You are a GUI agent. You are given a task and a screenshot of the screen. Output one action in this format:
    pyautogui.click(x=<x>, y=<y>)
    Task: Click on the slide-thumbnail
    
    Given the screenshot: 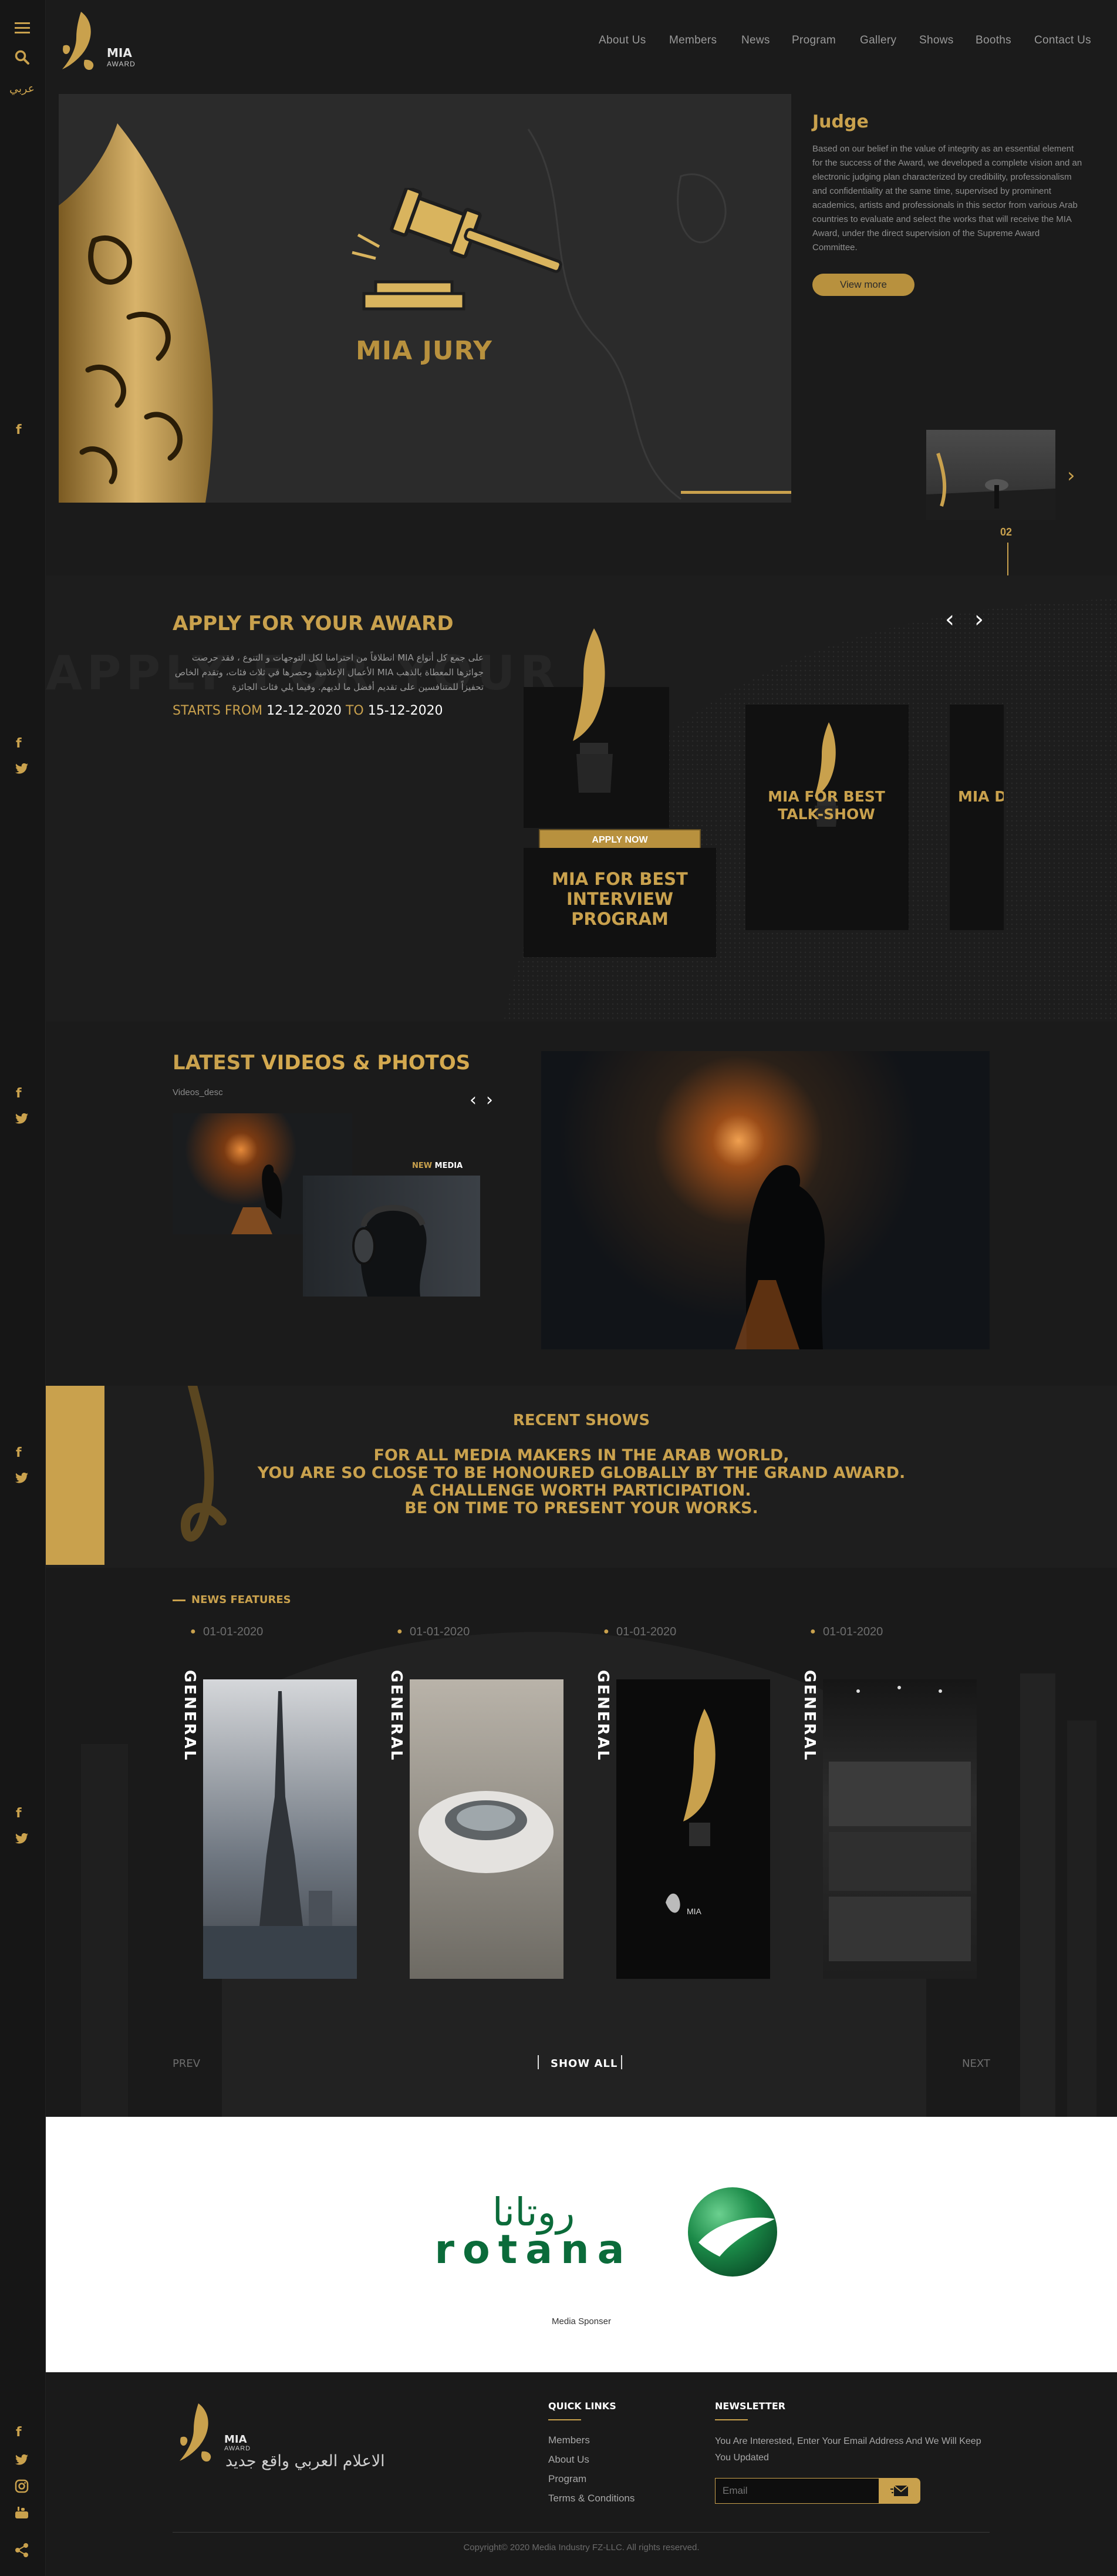 What is the action you would take?
    pyautogui.click(x=990, y=475)
    